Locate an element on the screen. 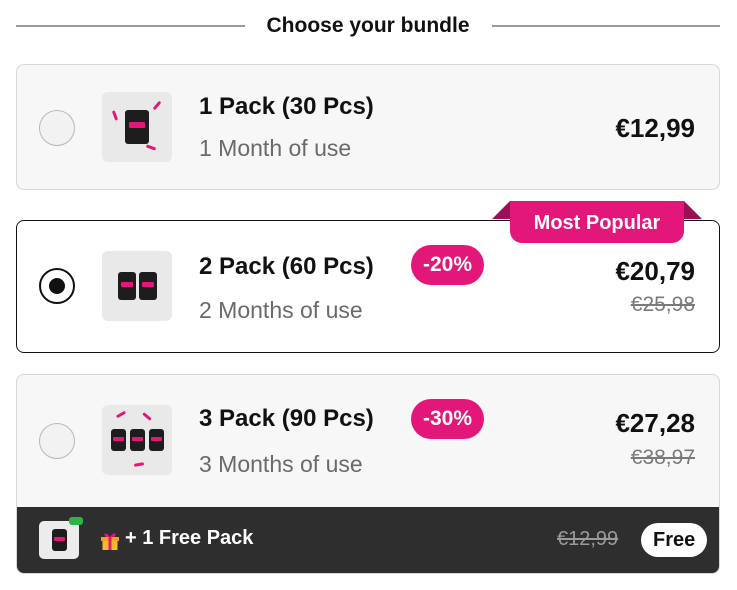 The height and width of the screenshot is (590, 737). free-pack-old-price: €12,99 is located at coordinates (588, 539).